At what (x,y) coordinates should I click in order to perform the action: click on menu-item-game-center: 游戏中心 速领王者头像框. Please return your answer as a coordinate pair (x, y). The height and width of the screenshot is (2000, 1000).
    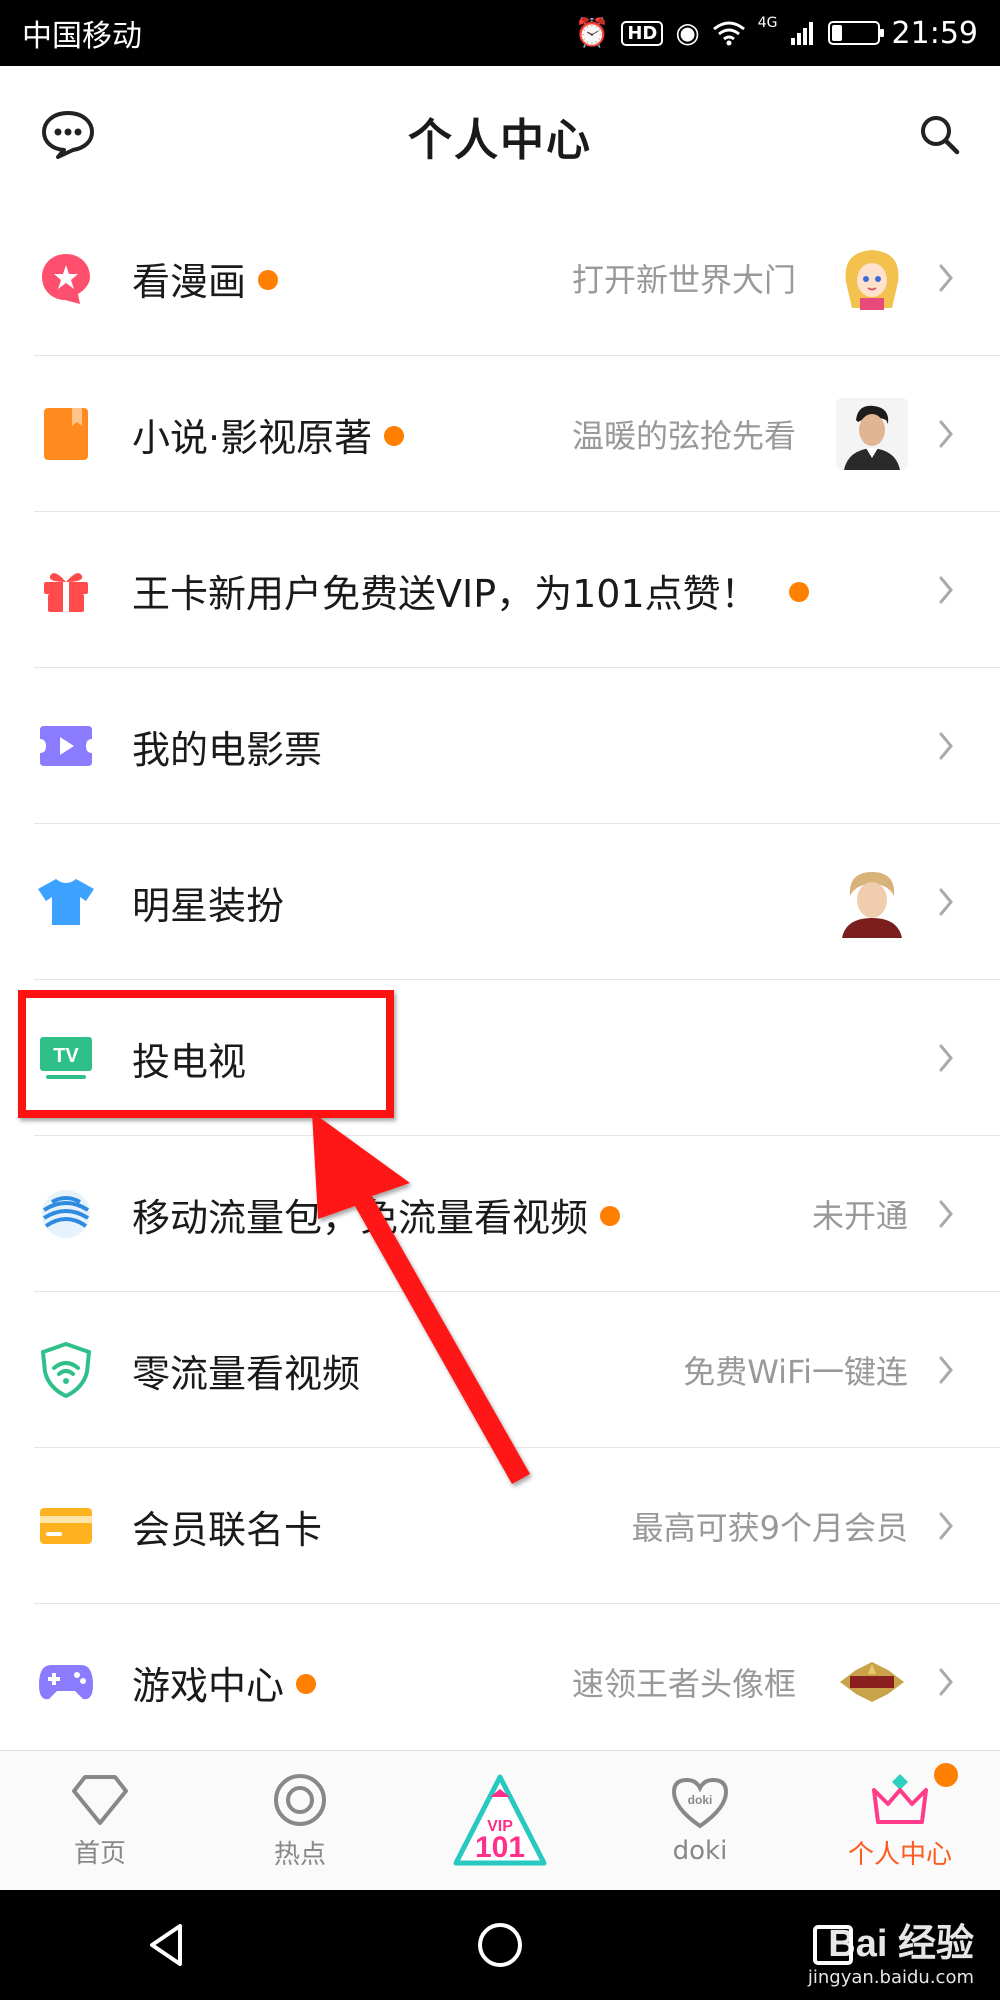
    Looking at the image, I should click on (500, 1682).